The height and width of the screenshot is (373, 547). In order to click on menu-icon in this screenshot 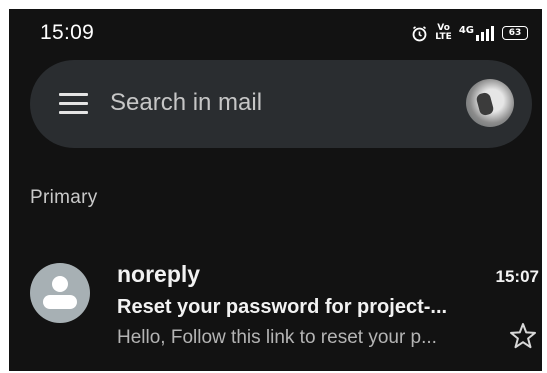, I will do `click(73, 104)`.